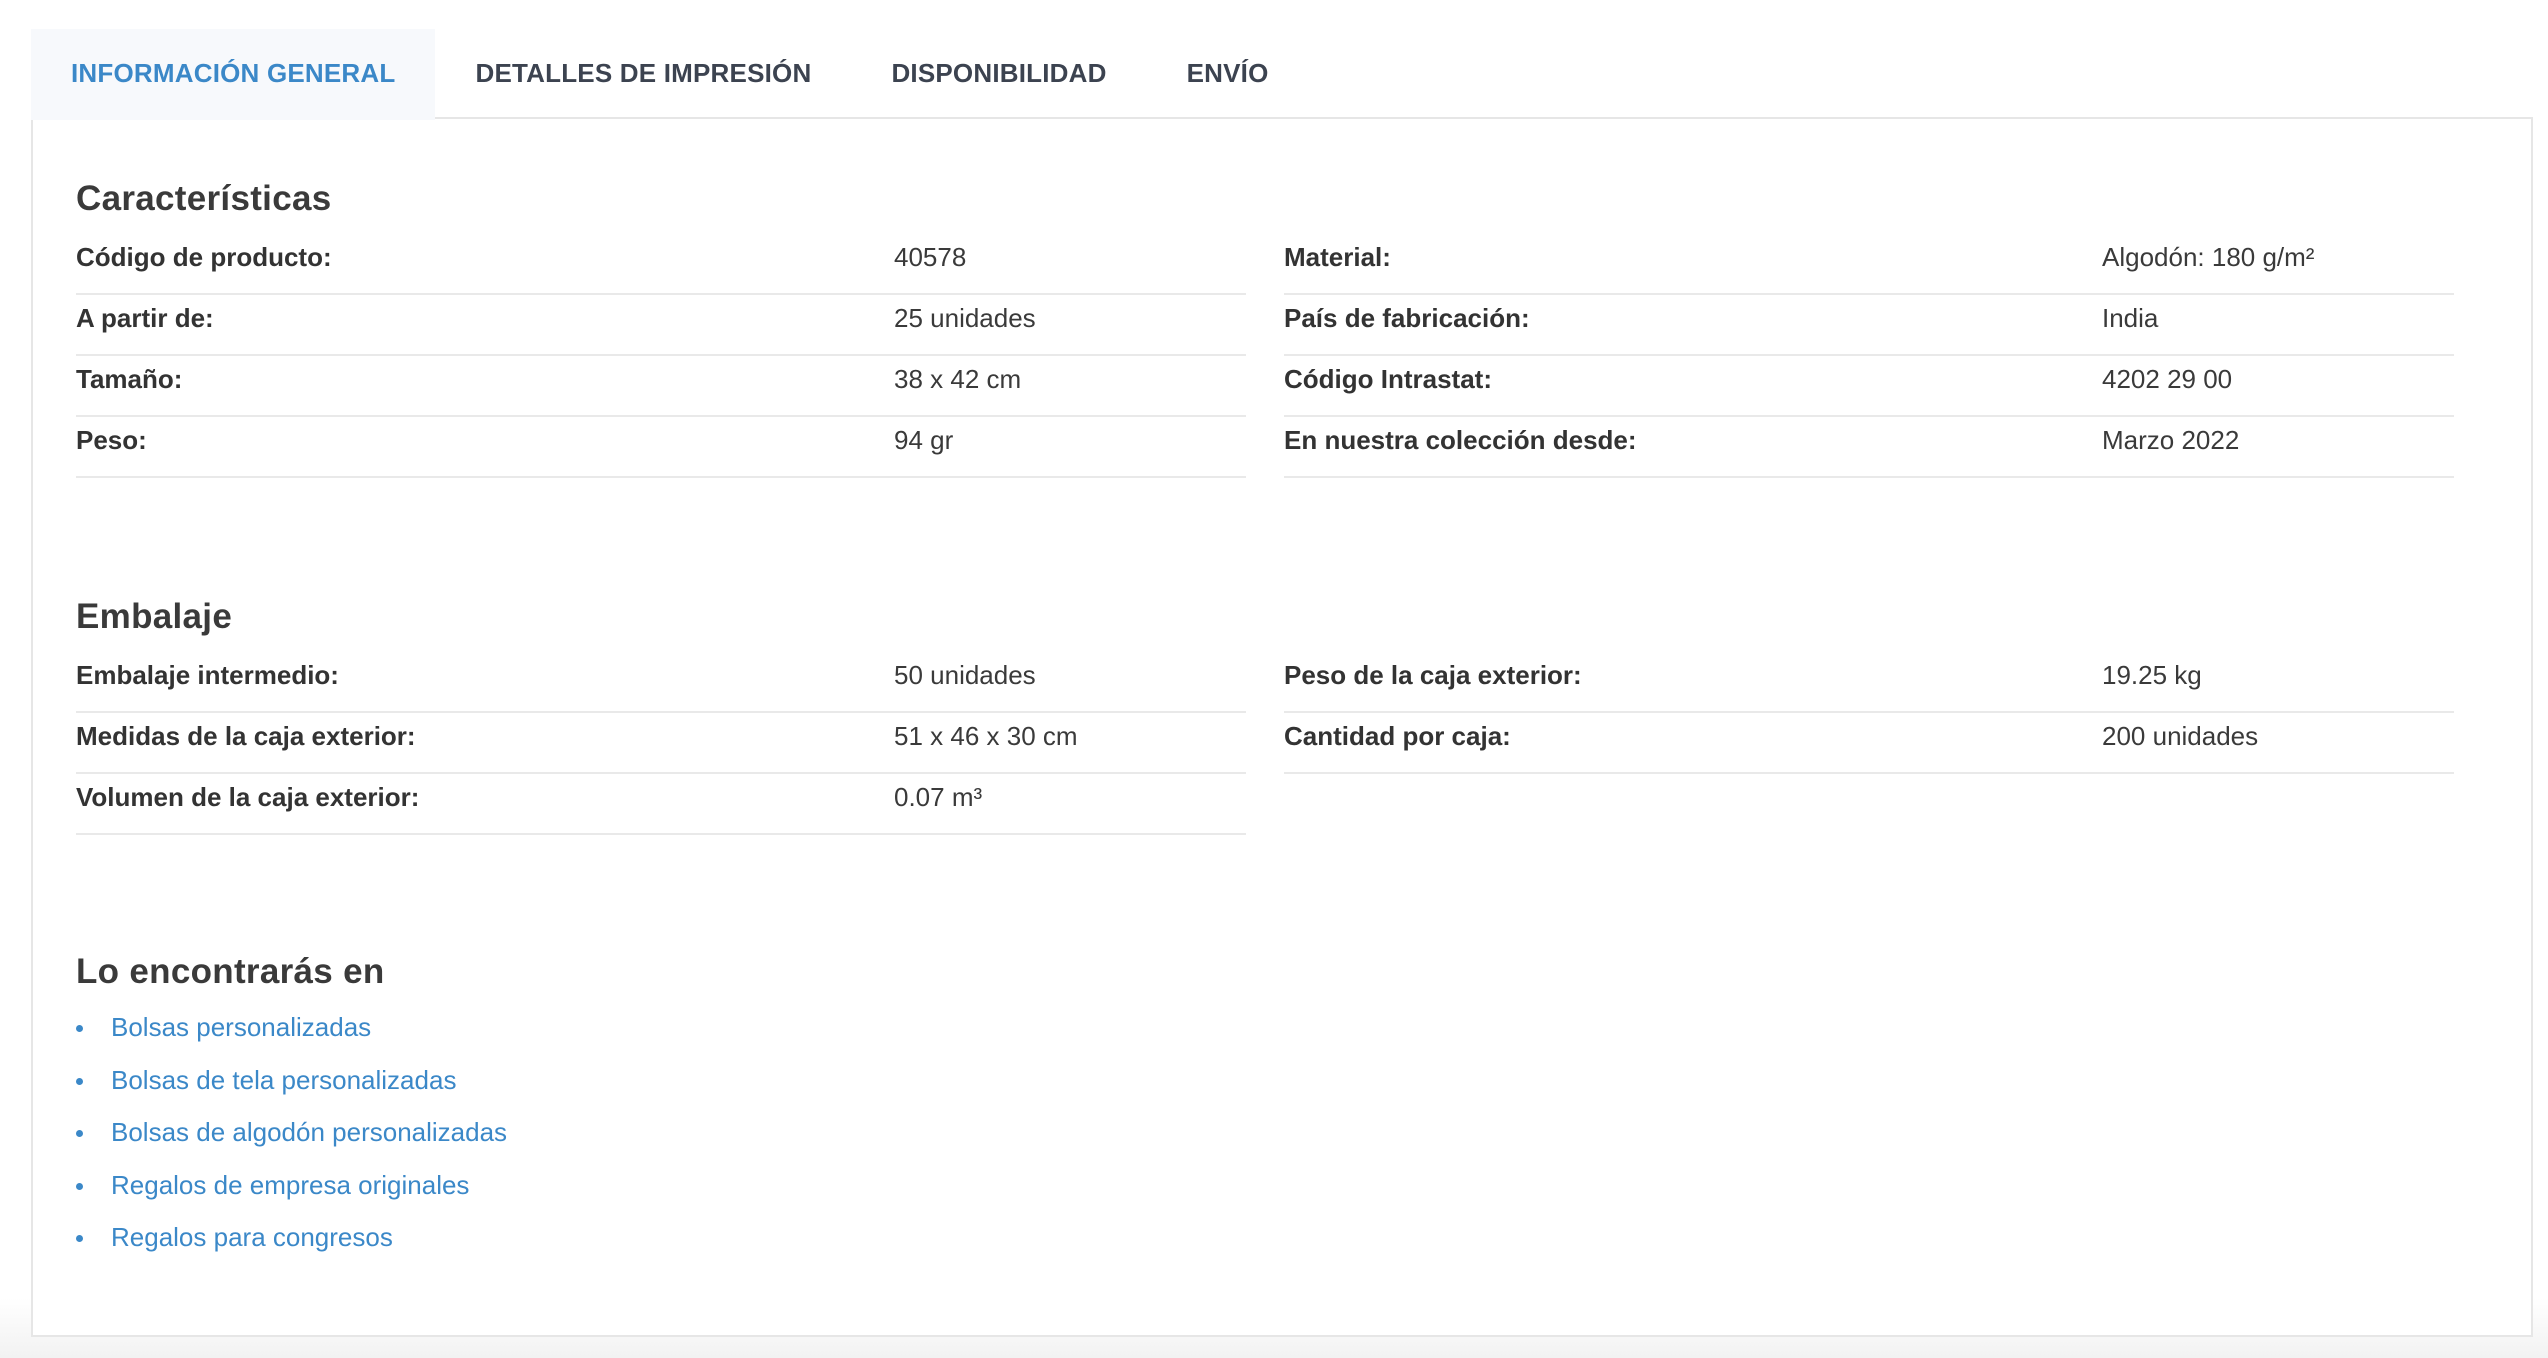  What do you see at coordinates (958, 379) in the screenshot?
I see `spec-value: 38 x 42 cm` at bounding box center [958, 379].